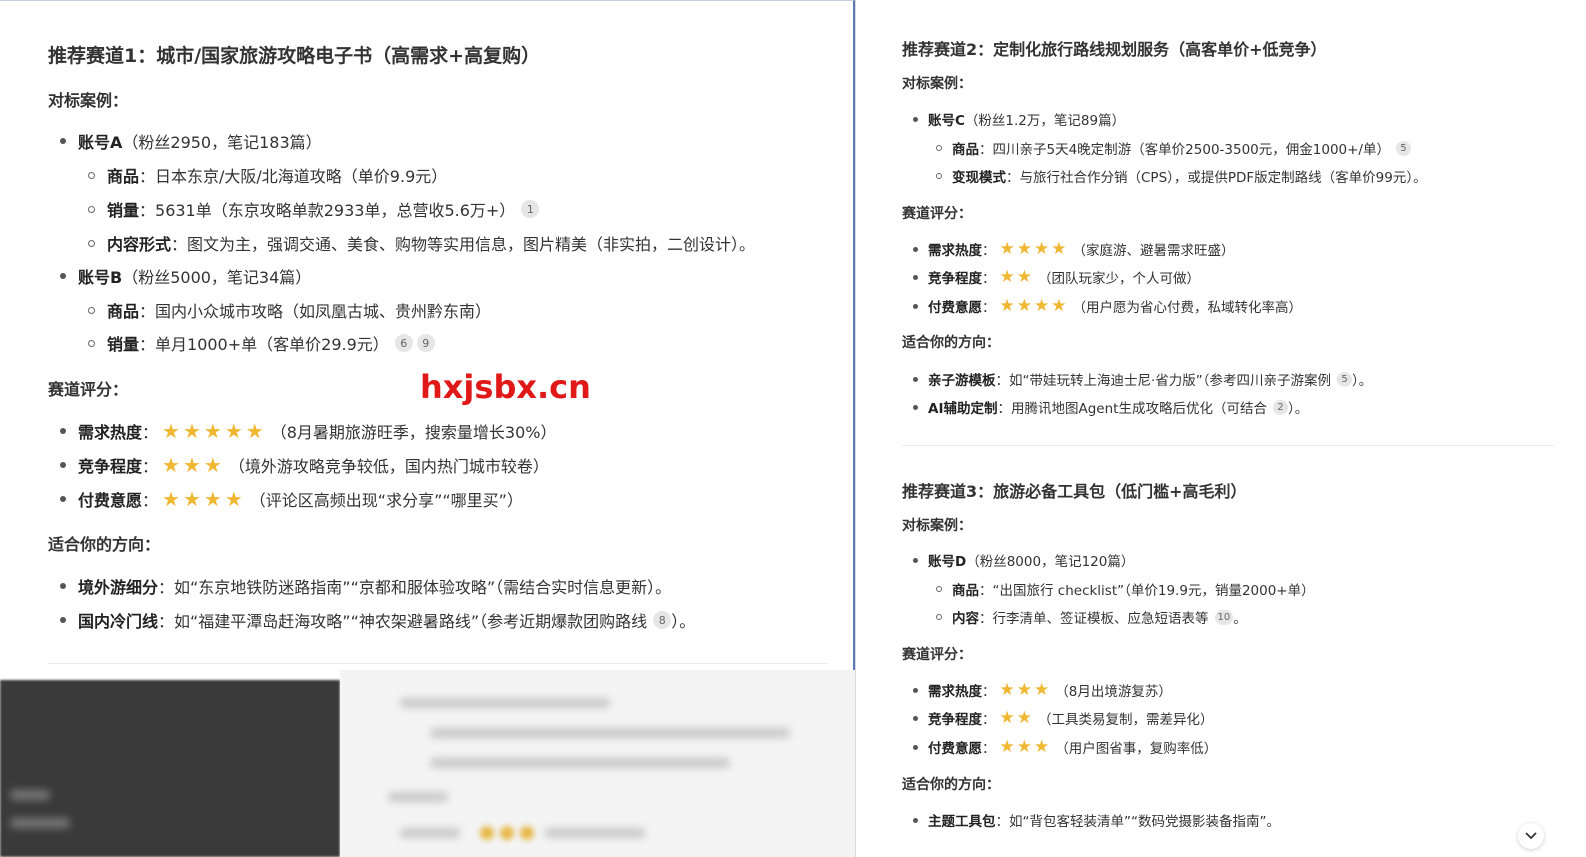 This screenshot has height=857, width=1586. Describe the element at coordinates (294, 56) in the screenshot. I see `track1-title: 推荐赛道1：城市/国家旅游攻略电子书（高需求+高复购）` at that location.